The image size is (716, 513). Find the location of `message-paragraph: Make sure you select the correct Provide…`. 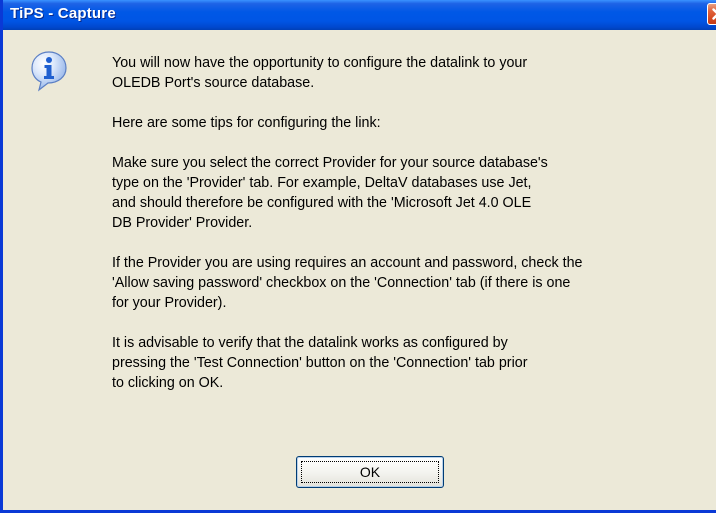

message-paragraph: Make sure you select the correct Provide… is located at coordinates (330, 193).